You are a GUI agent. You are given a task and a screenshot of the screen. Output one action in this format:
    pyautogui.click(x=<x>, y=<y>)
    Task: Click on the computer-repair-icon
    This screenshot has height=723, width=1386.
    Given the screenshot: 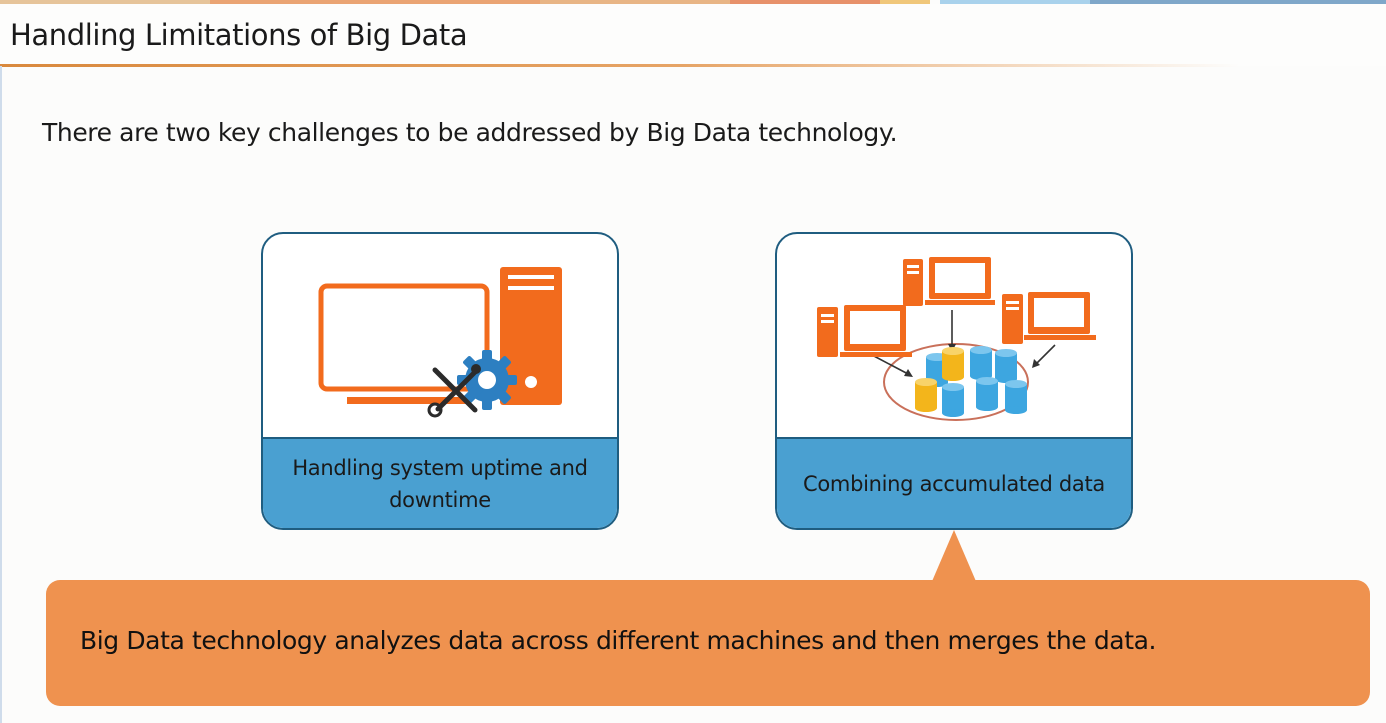 What is the action you would take?
    pyautogui.click(x=440, y=342)
    